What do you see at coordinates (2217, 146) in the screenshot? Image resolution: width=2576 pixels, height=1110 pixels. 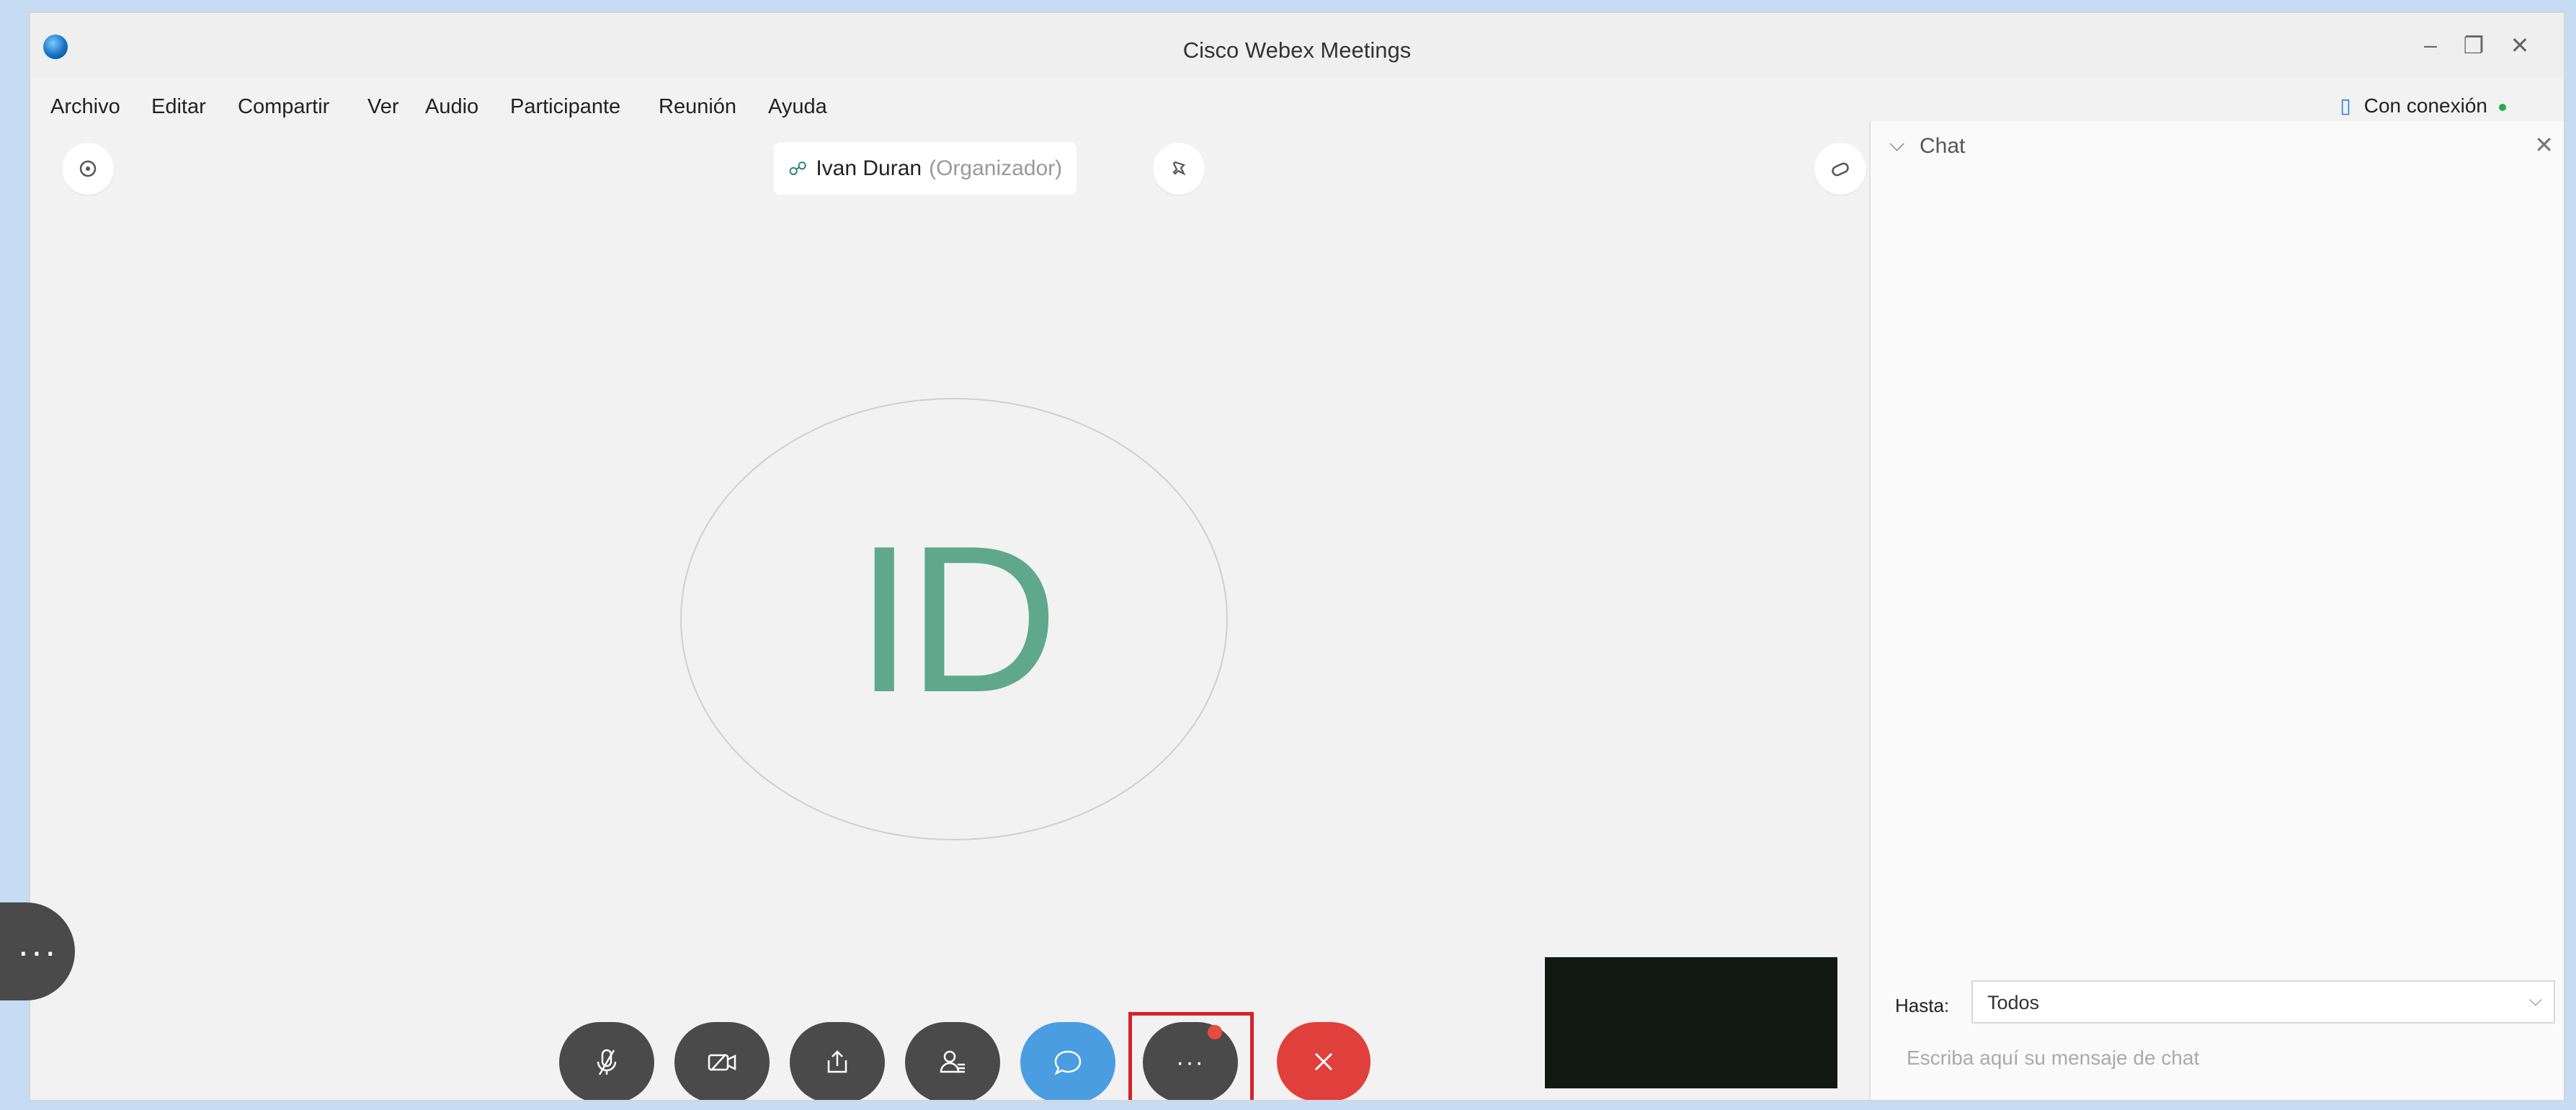 I see `chat-header: ⌵ Chat ✕` at bounding box center [2217, 146].